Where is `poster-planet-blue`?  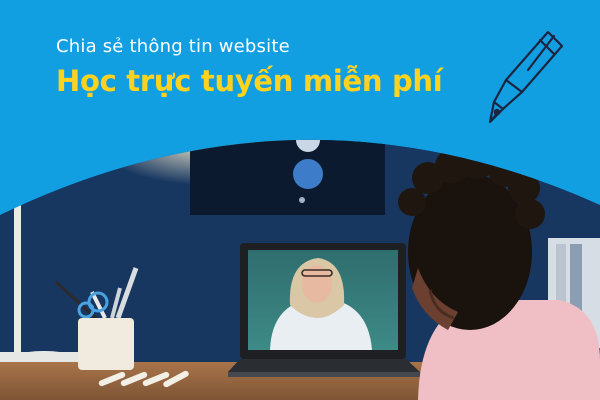 poster-planet-blue is located at coordinates (308, 174).